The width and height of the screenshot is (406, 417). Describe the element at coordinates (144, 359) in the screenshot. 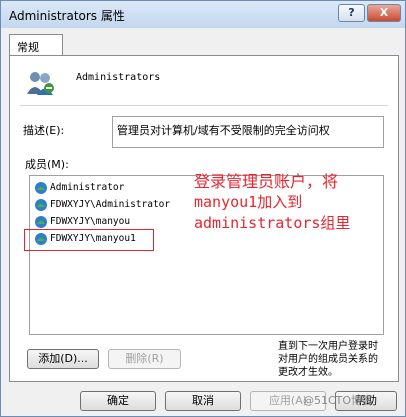

I see `remove-member-button: 删除(R)` at that location.